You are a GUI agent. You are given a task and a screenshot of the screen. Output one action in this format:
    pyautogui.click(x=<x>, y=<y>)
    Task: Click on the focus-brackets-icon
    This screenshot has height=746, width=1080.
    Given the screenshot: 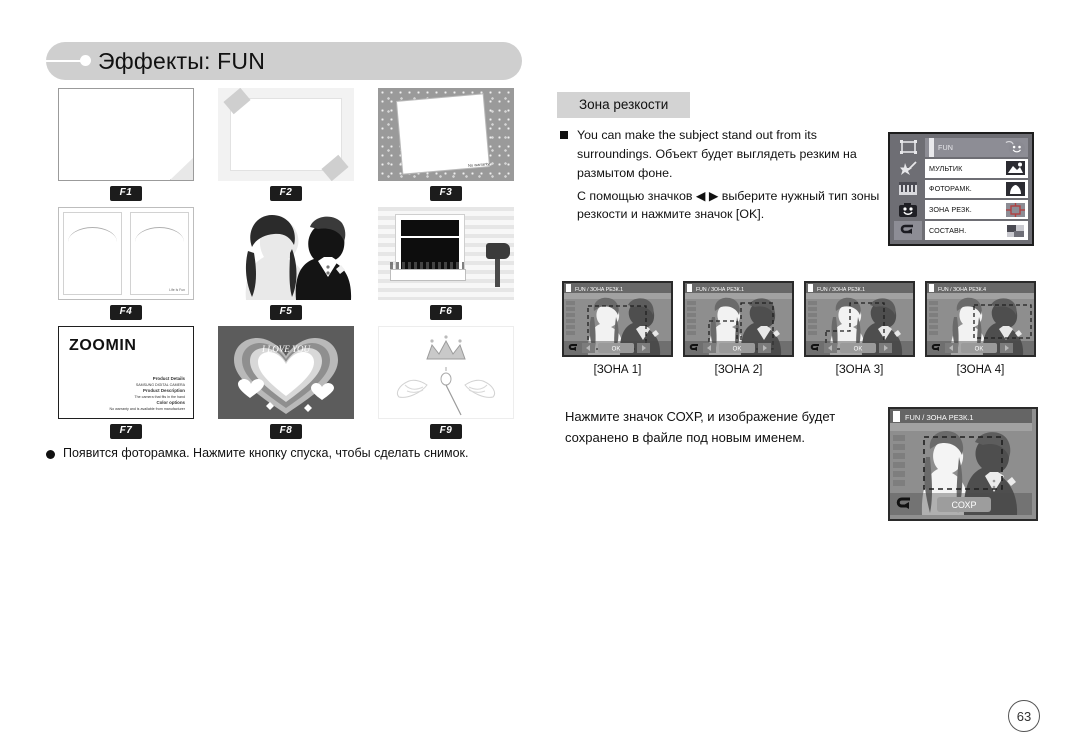 What is the action you would take?
    pyautogui.click(x=1015, y=209)
    